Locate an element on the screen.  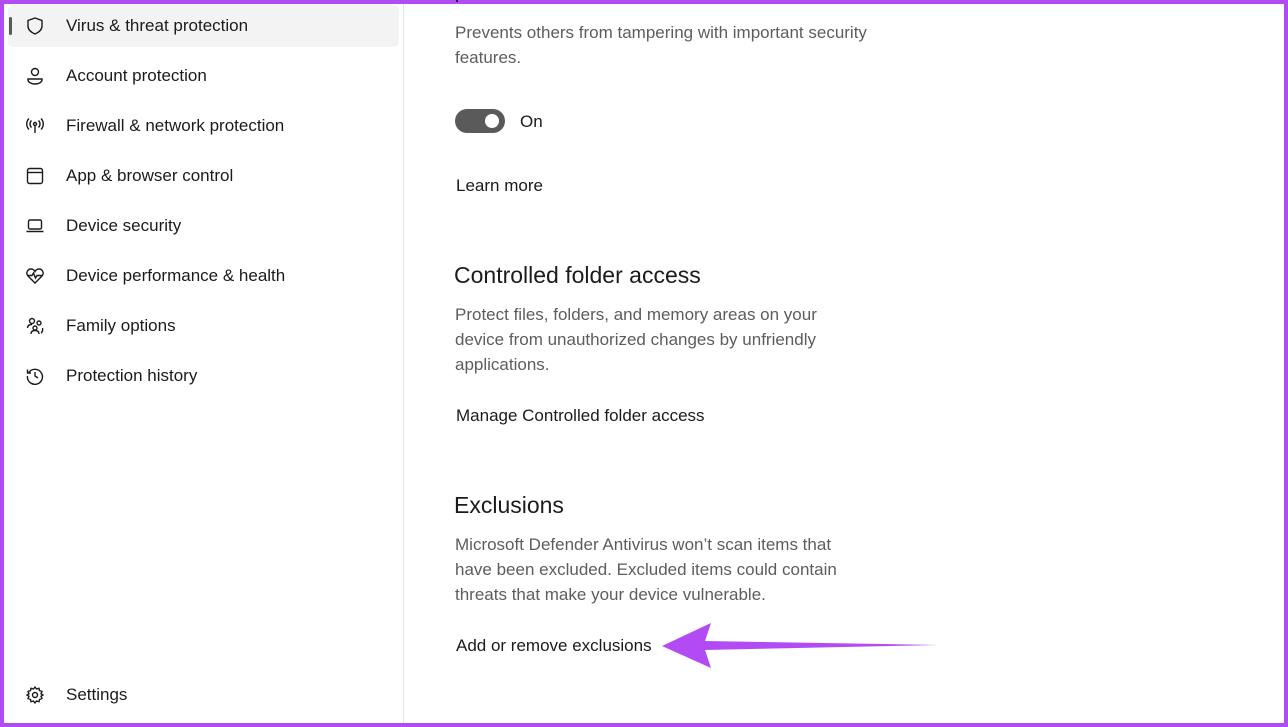
annotation-arrow is located at coordinates (800, 645).